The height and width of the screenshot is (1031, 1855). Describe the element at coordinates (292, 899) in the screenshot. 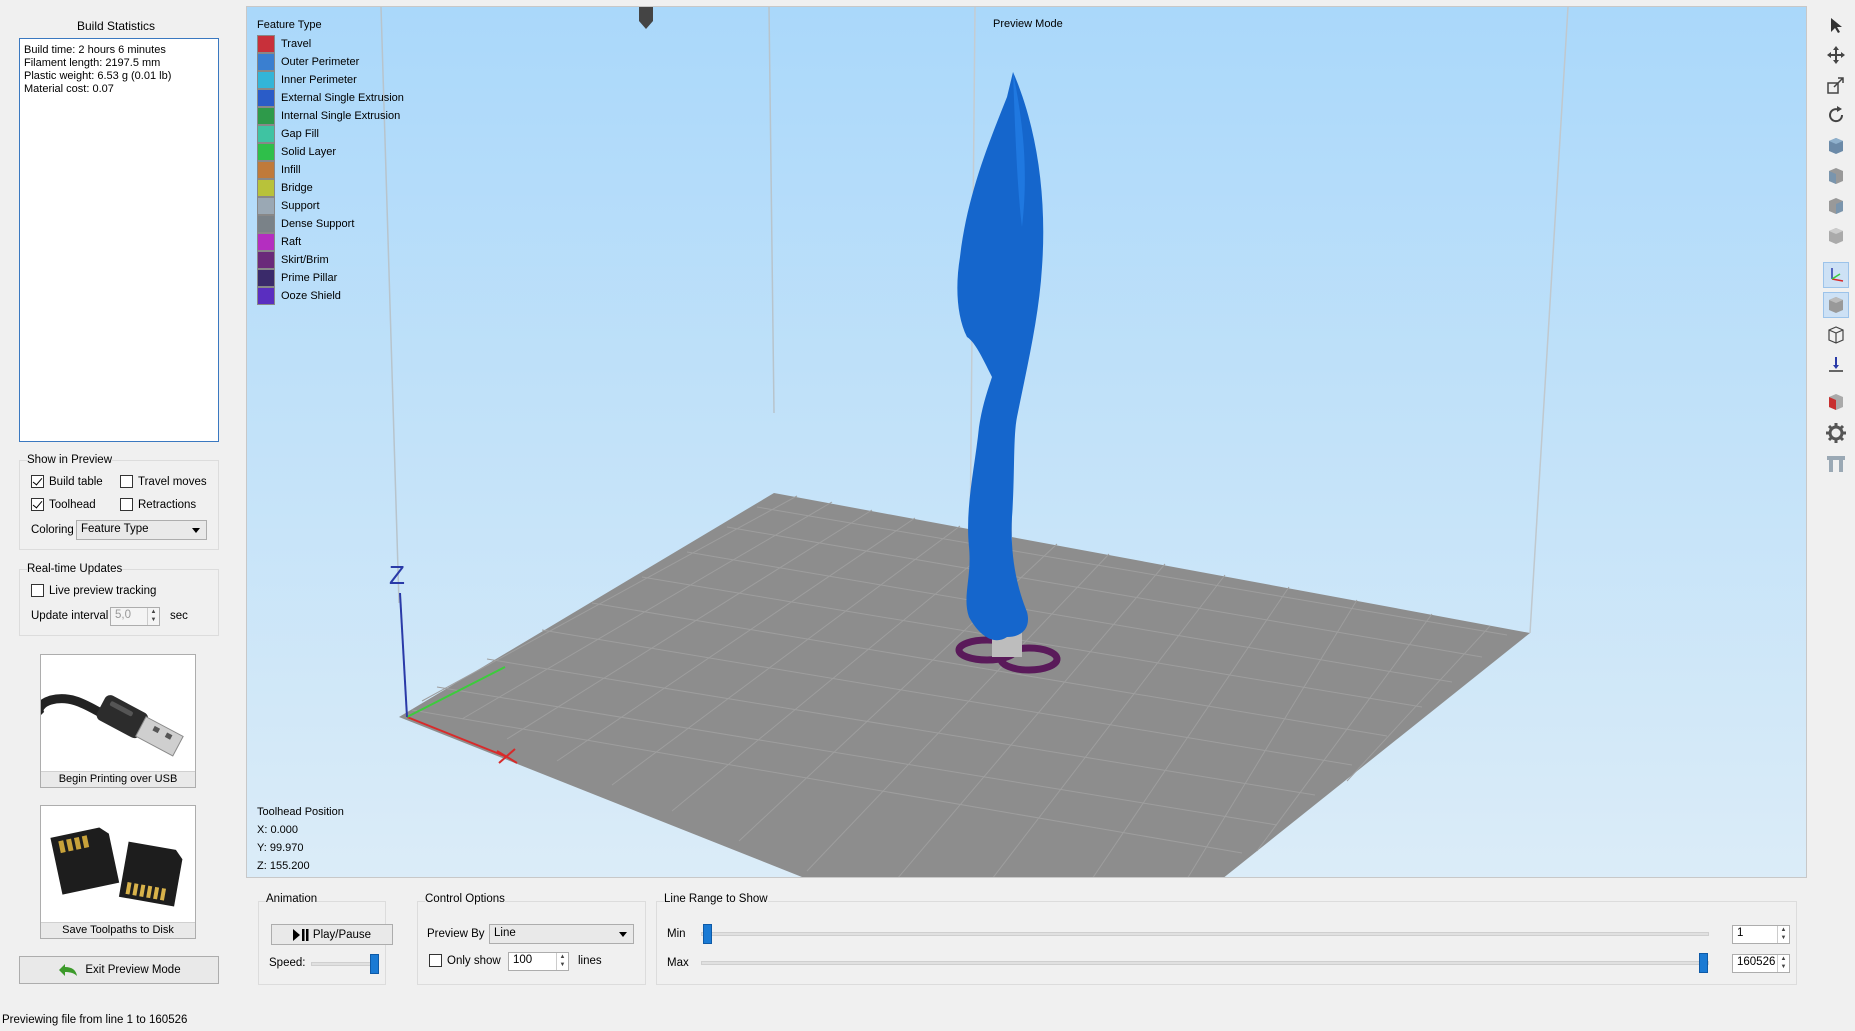

I see `animation-title: Animation` at that location.